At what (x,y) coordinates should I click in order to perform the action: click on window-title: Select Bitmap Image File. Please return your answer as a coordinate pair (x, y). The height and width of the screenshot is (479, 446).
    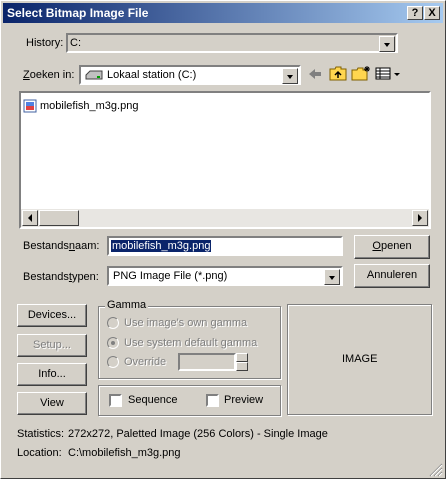
    Looking at the image, I should click on (78, 13).